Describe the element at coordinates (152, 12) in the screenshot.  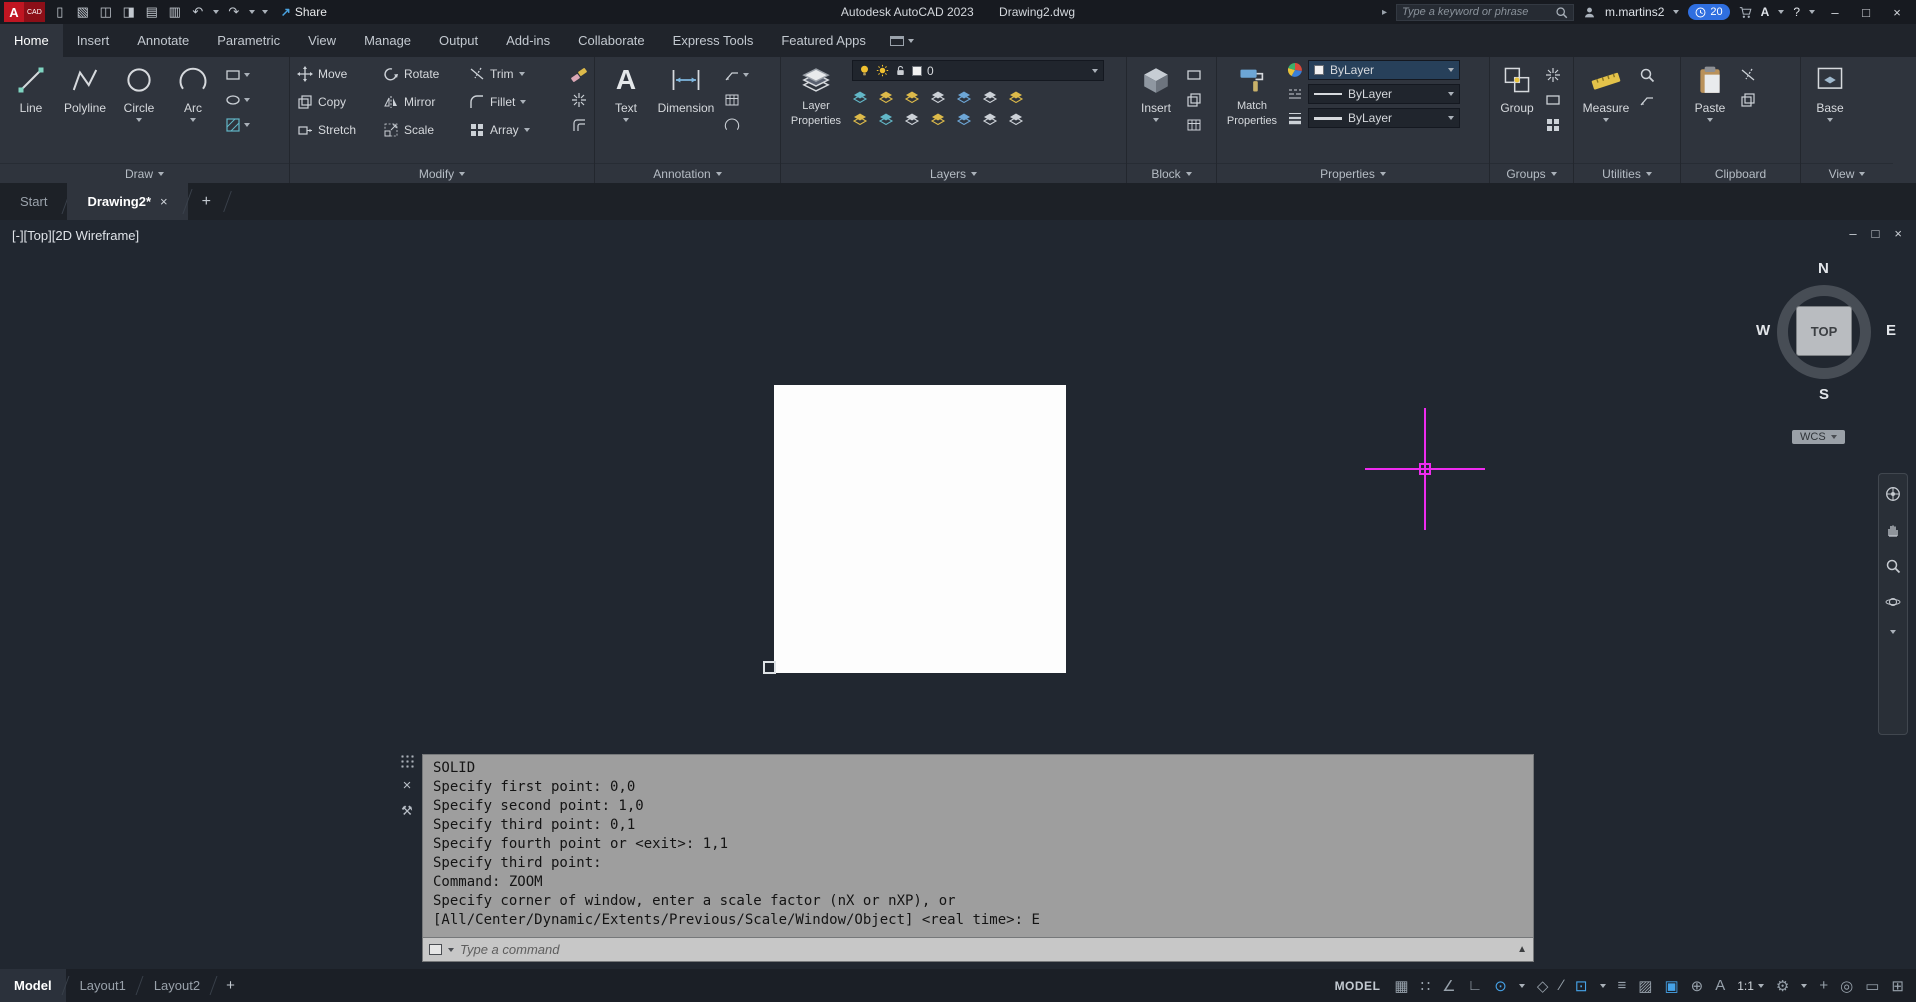
I see `print-button: ▤` at that location.